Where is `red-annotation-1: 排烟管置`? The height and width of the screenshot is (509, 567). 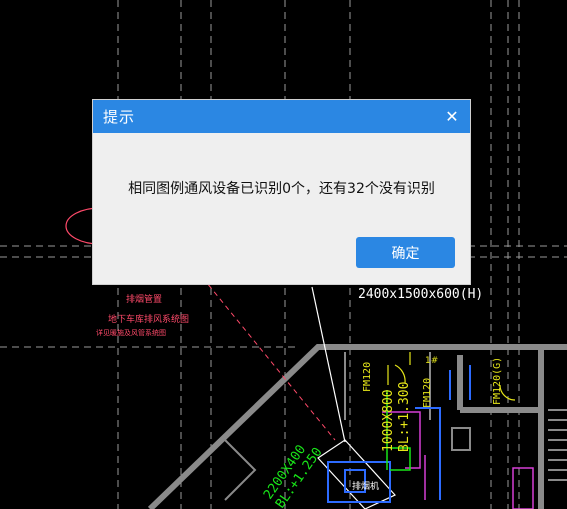 red-annotation-1: 排烟管置 is located at coordinates (144, 299).